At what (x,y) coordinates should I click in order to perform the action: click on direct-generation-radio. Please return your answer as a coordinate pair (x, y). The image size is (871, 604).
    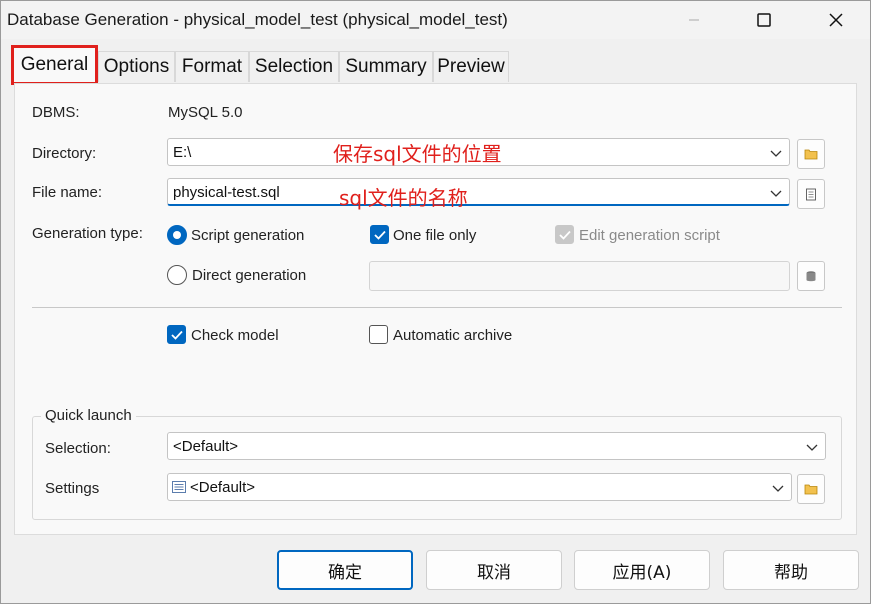
    Looking at the image, I should click on (177, 275).